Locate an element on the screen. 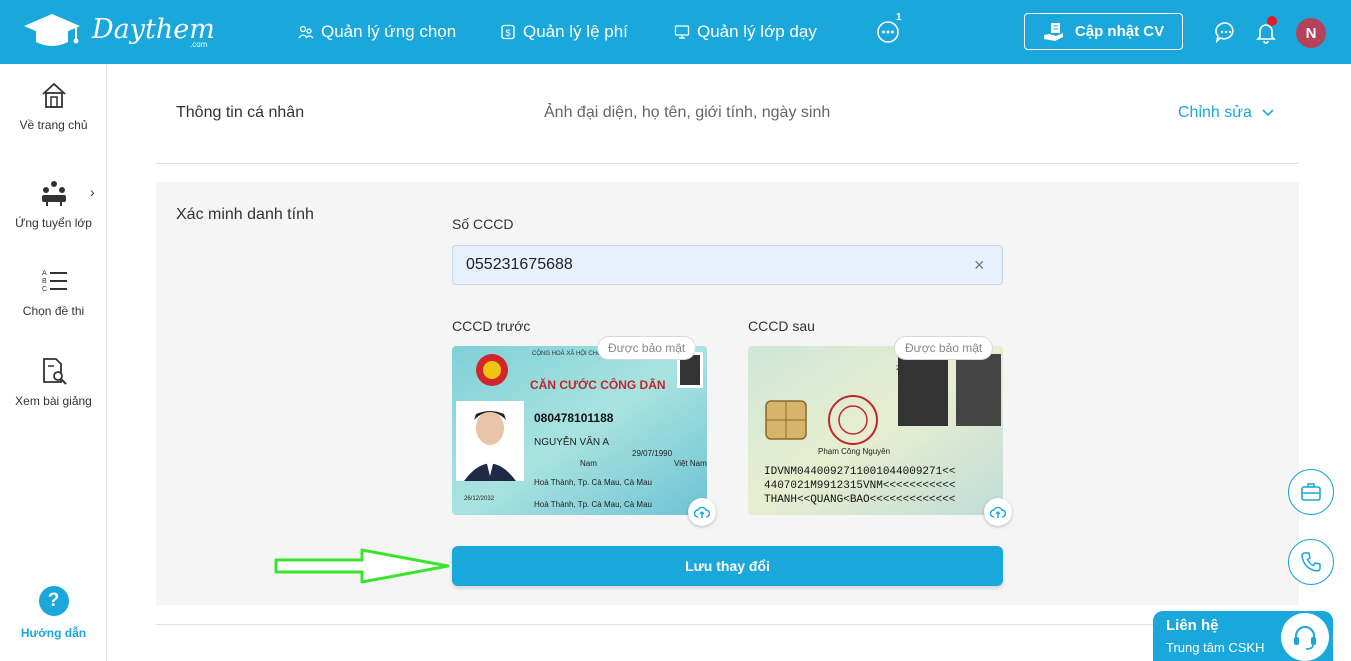 The width and height of the screenshot is (1351, 661). back-card-signer: Phạm Công Nguyên is located at coordinates (854, 451).